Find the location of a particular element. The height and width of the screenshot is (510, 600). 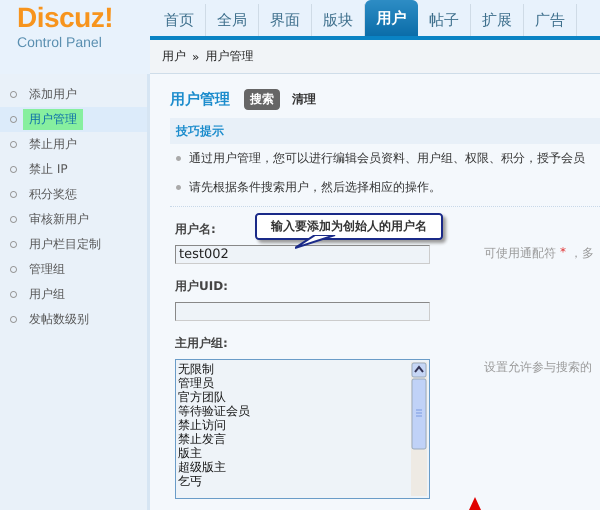

logo-subtitle: Control Panel is located at coordinates (60, 42).